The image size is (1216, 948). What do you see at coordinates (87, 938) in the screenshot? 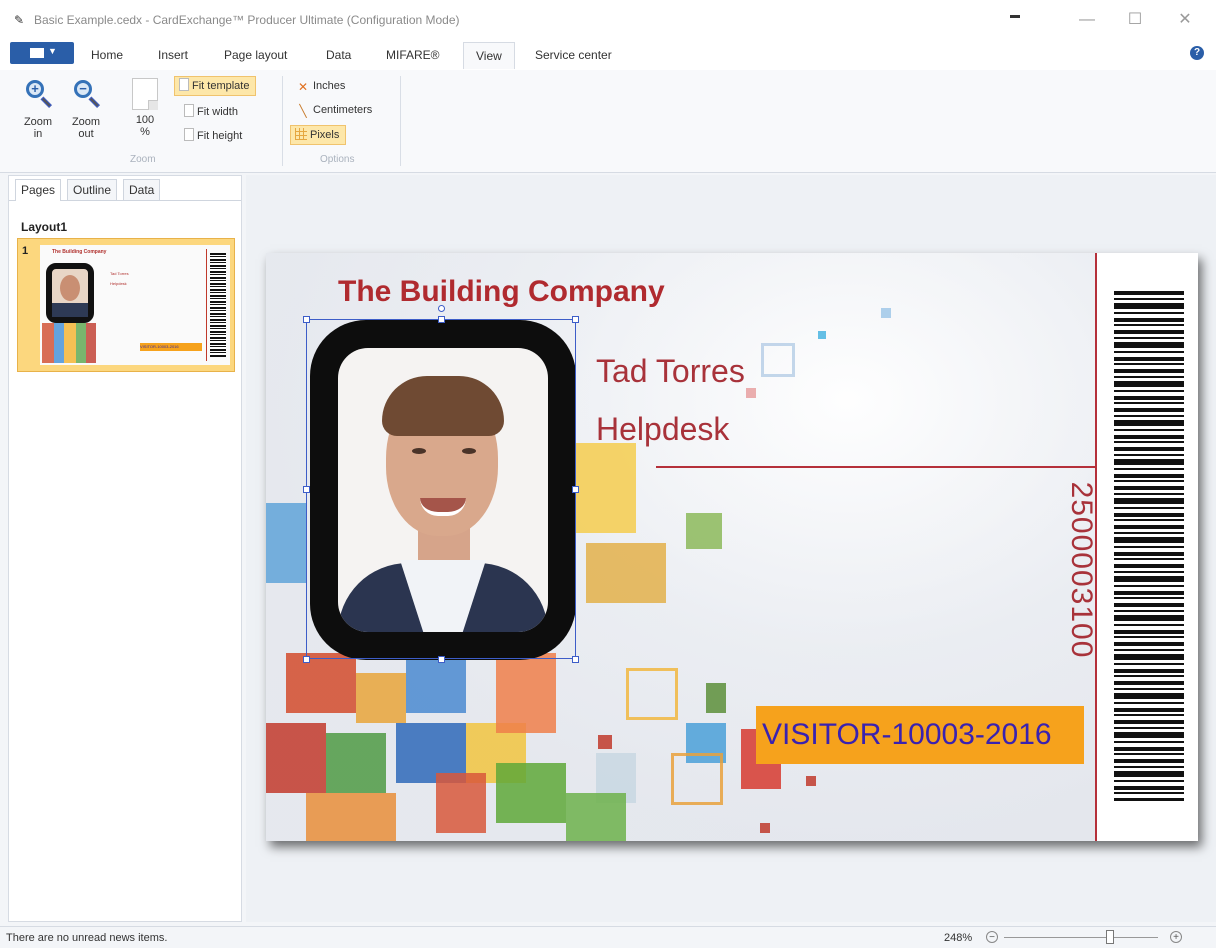
I see `status-message: There are no unread news items.` at bounding box center [87, 938].